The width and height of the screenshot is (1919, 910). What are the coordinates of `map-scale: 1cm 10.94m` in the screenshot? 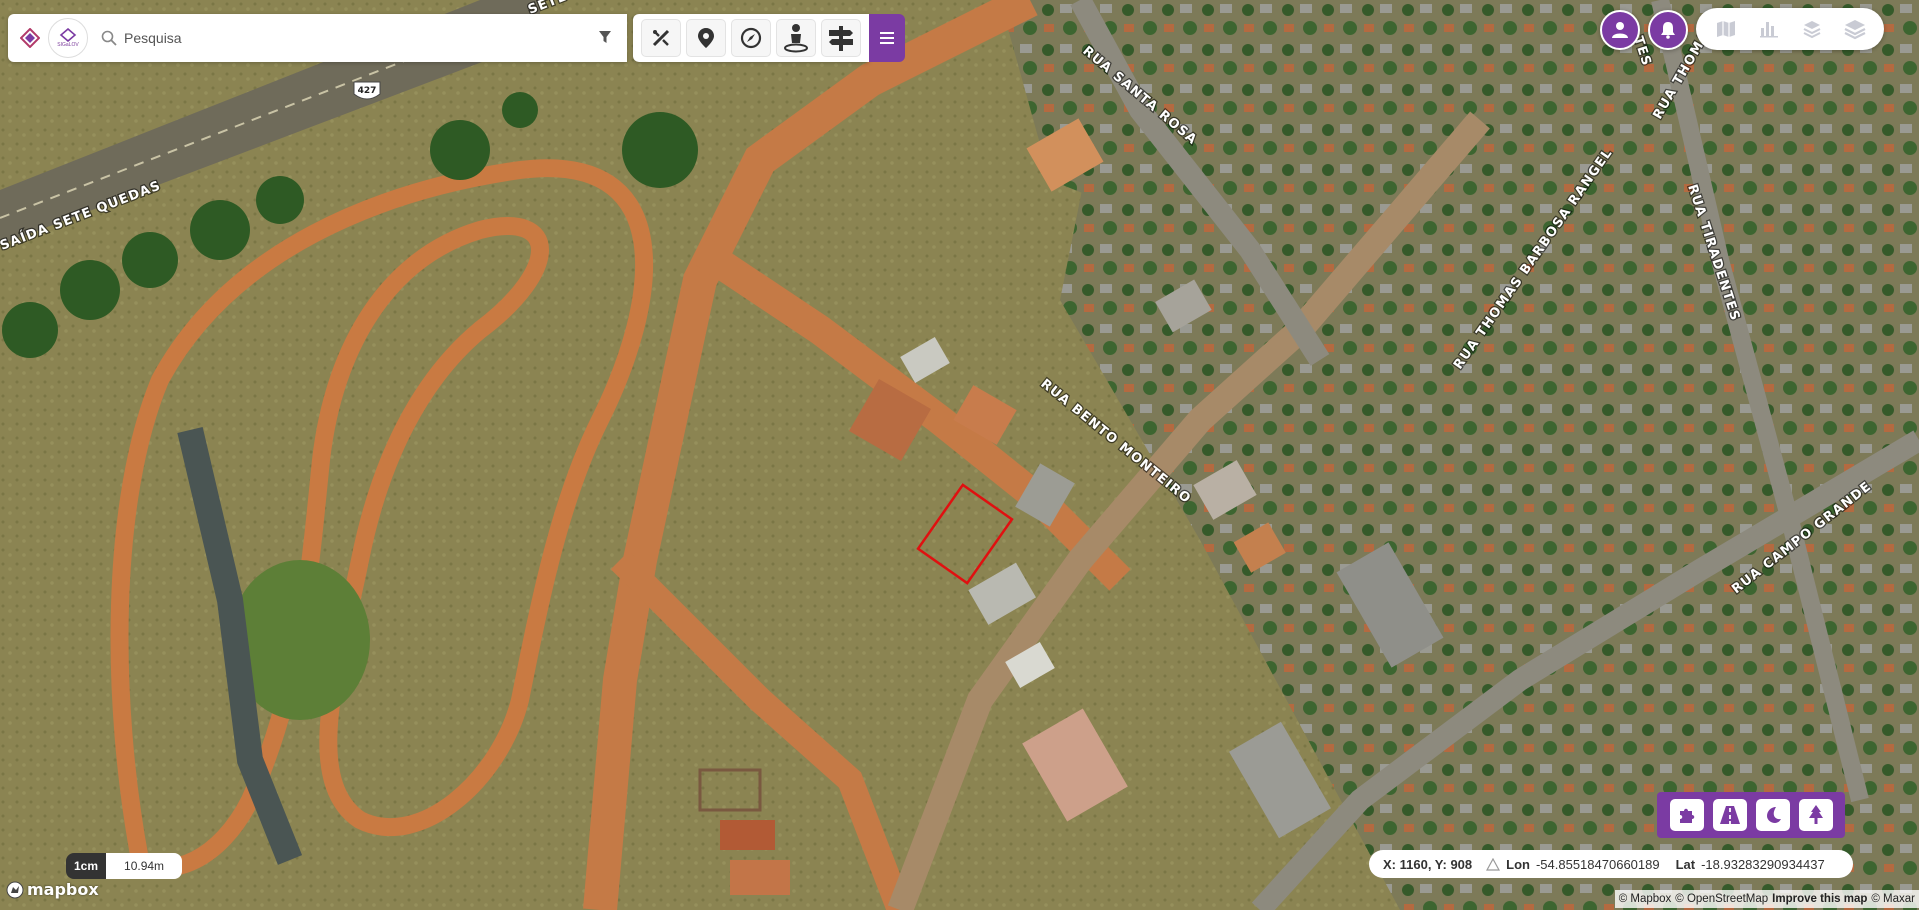 It's located at (124, 866).